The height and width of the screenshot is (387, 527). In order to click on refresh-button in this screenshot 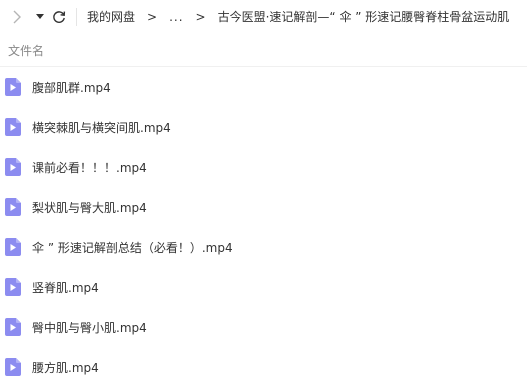, I will do `click(59, 17)`.